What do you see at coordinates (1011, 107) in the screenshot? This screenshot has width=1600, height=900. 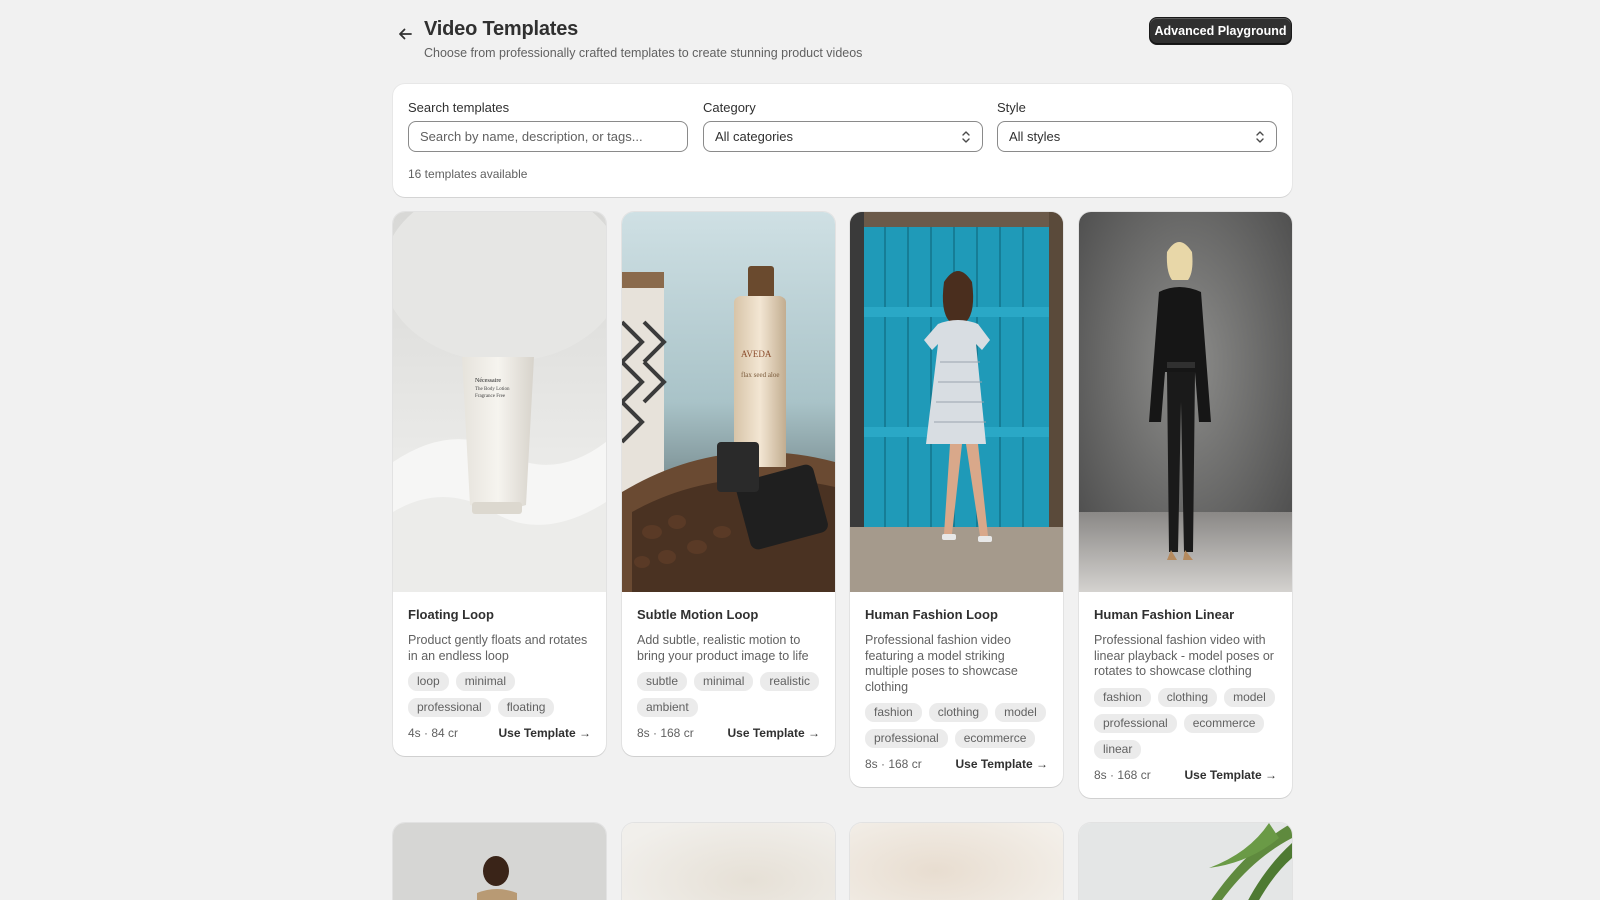 I see `style-label: Style` at bounding box center [1011, 107].